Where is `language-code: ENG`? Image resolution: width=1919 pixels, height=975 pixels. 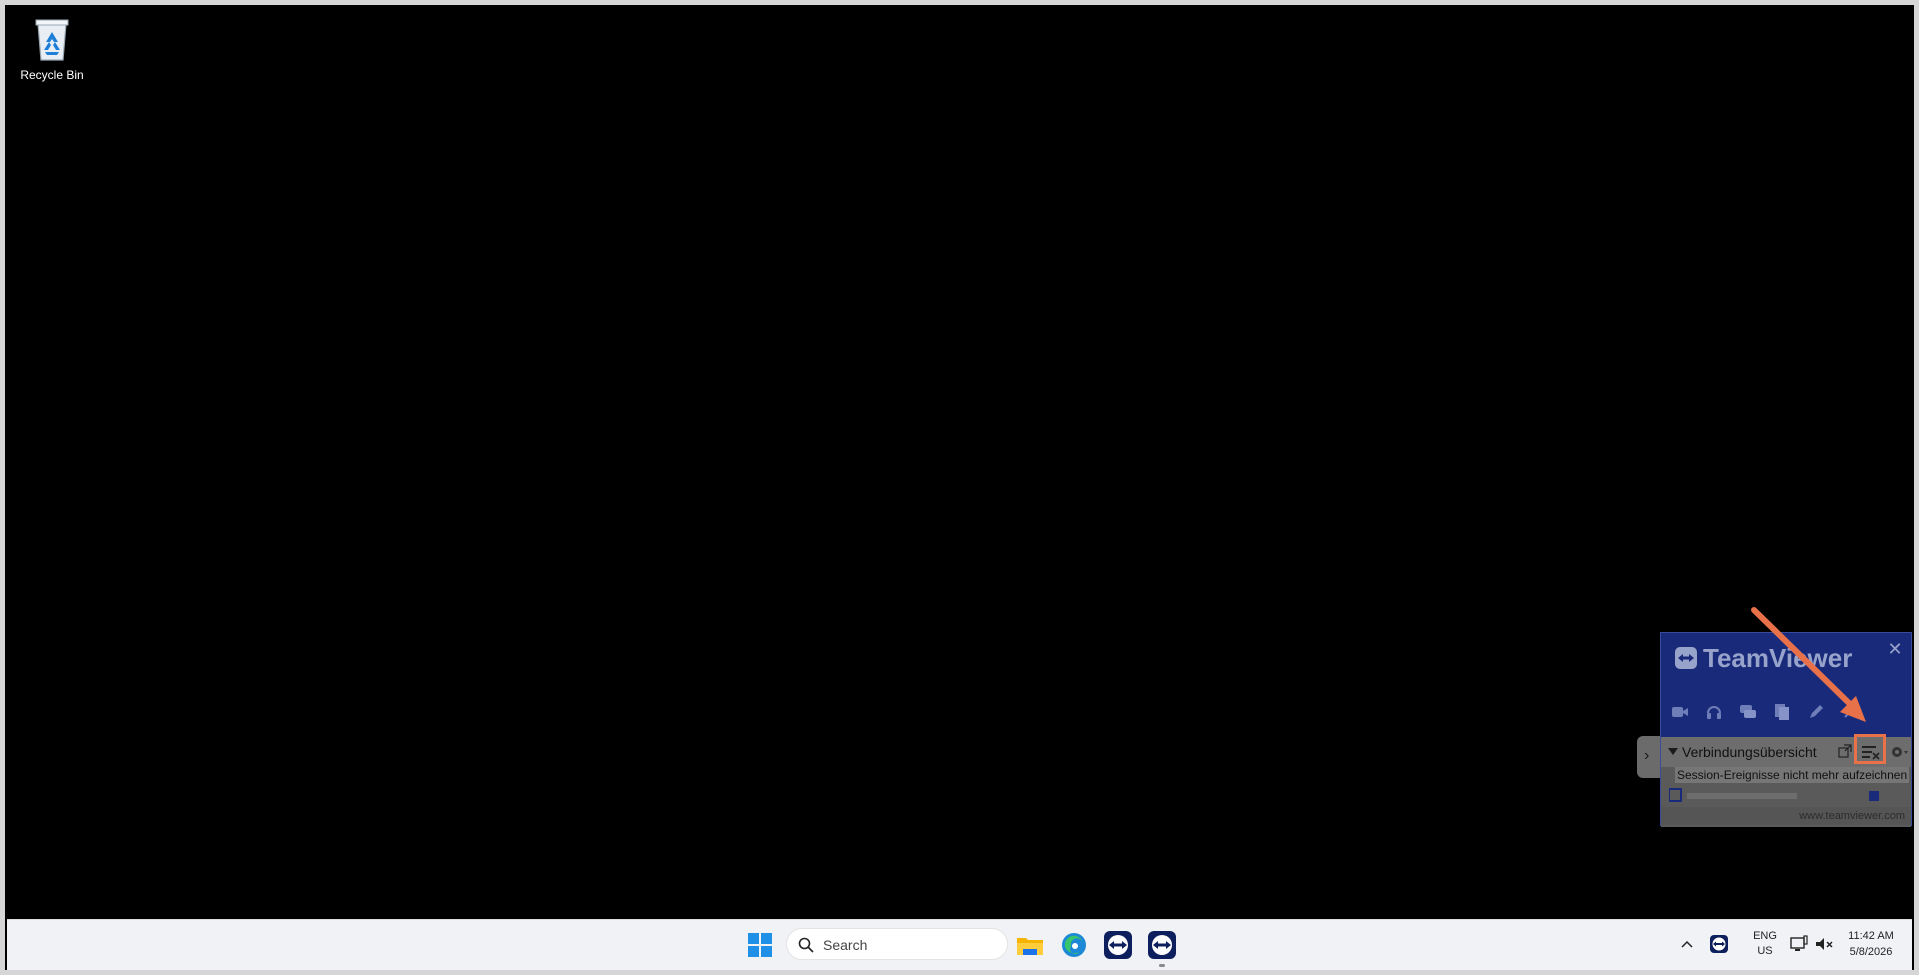
language-code: ENG is located at coordinates (1765, 936).